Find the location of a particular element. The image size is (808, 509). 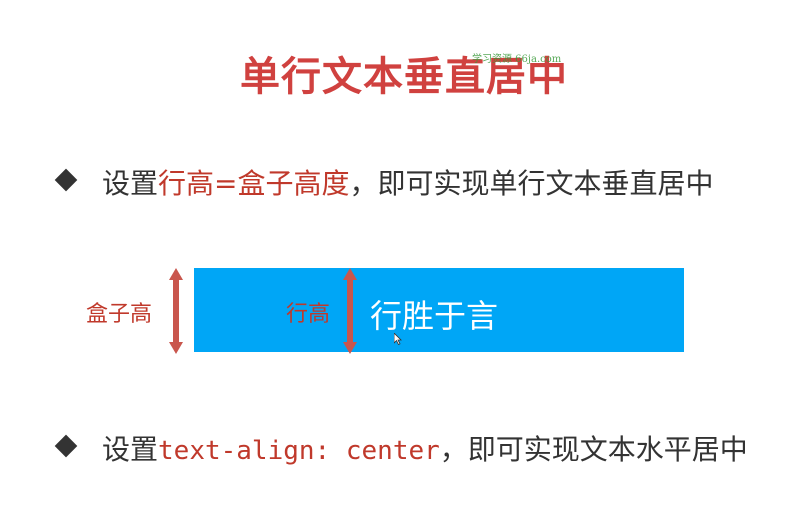

bullet-line-1: 设置行高=盒子高度，即可实现单行文本垂直居中 is located at coordinates (408, 182).